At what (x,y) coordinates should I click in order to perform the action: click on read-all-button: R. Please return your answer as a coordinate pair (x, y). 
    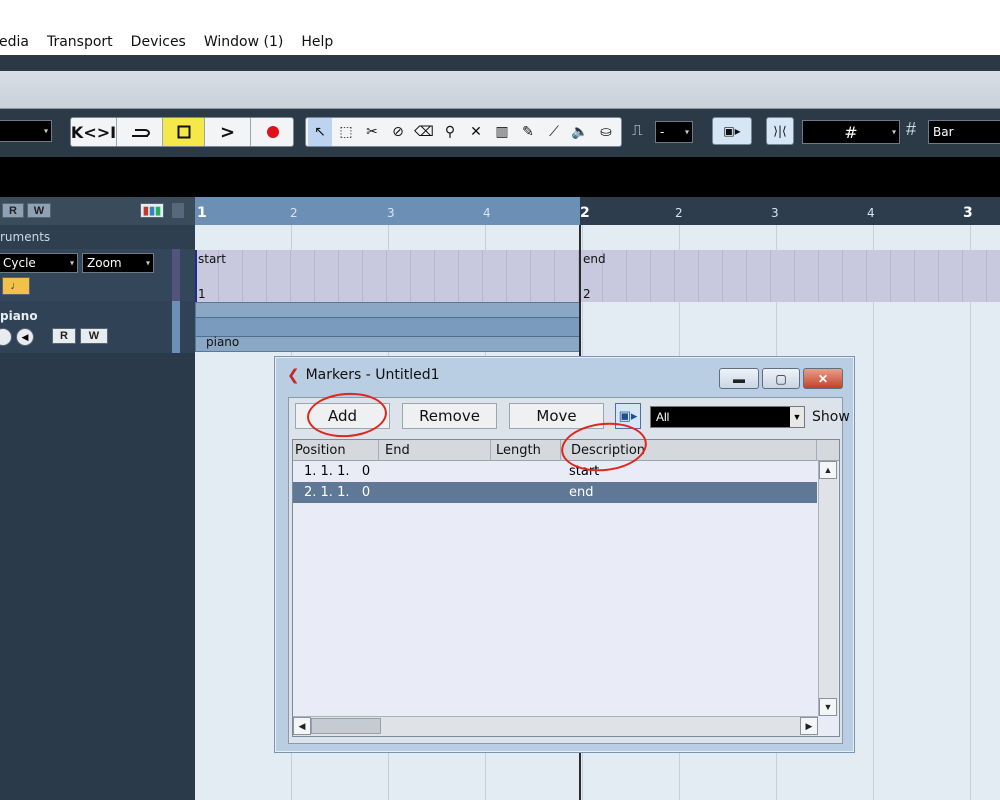
    Looking at the image, I should click on (13, 210).